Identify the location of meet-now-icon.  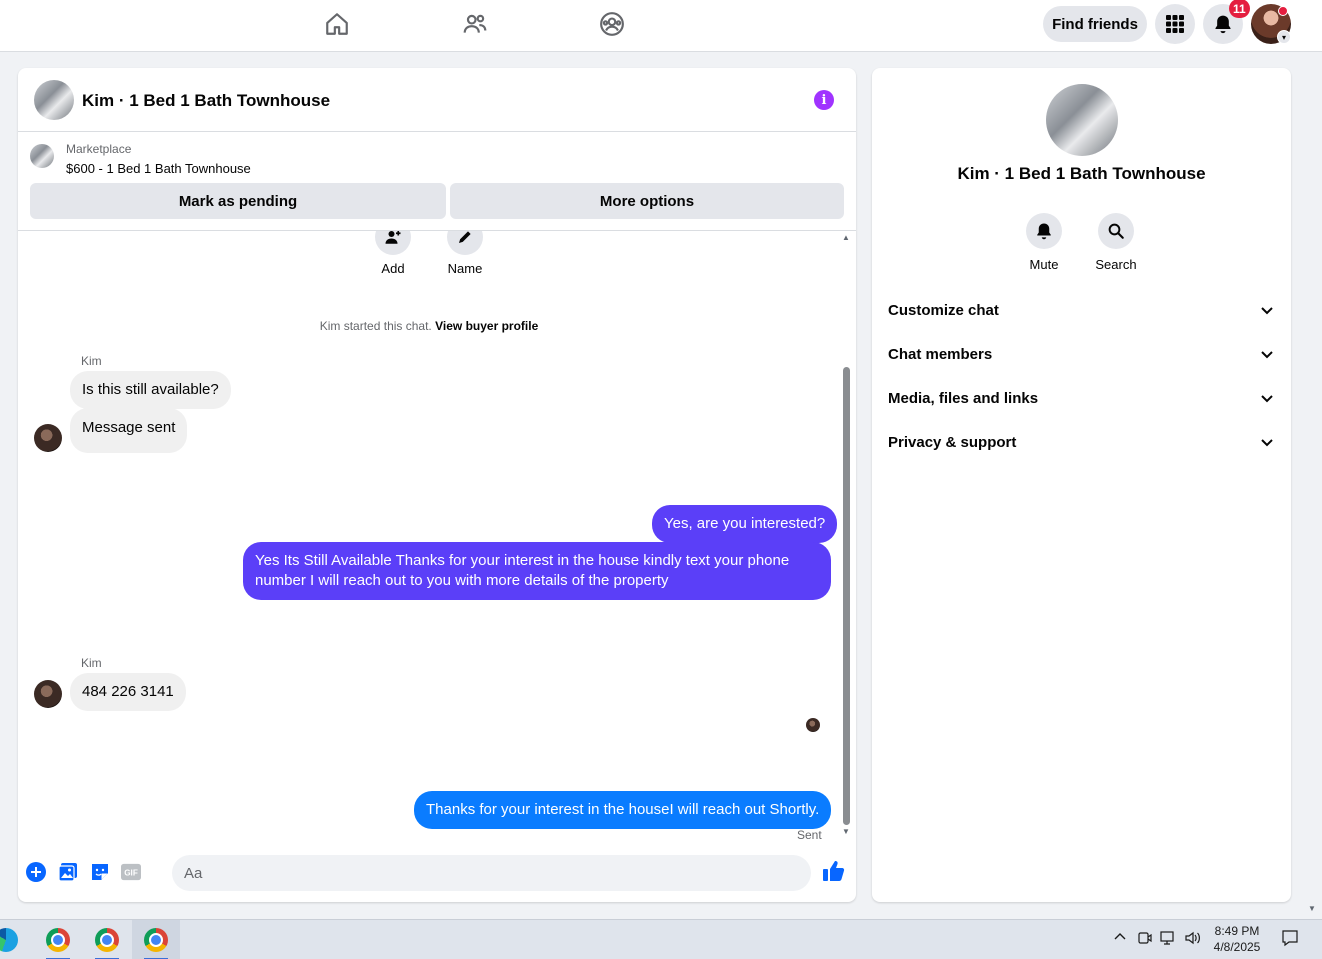
(1145, 939).